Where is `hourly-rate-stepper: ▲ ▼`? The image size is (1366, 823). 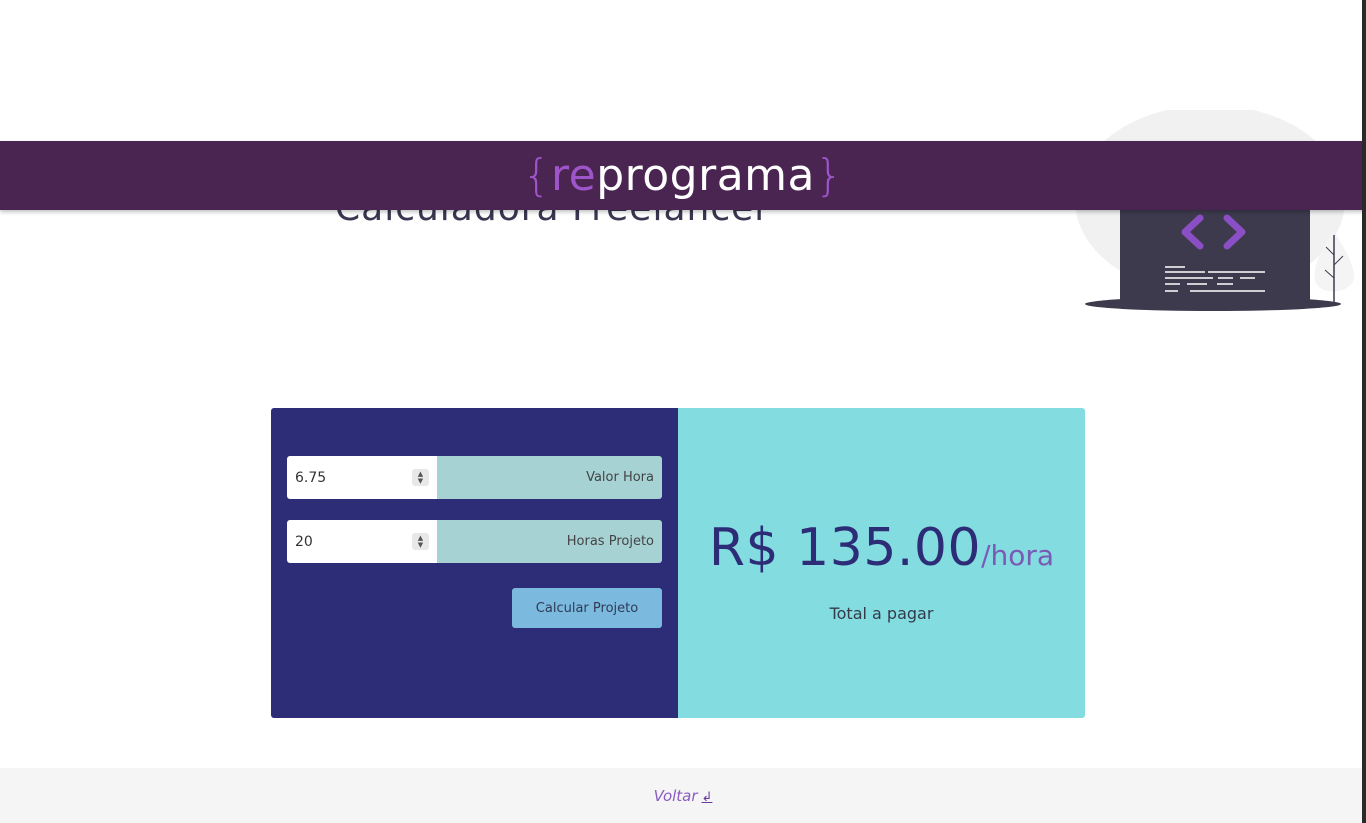 hourly-rate-stepper: ▲ ▼ is located at coordinates (420, 477).